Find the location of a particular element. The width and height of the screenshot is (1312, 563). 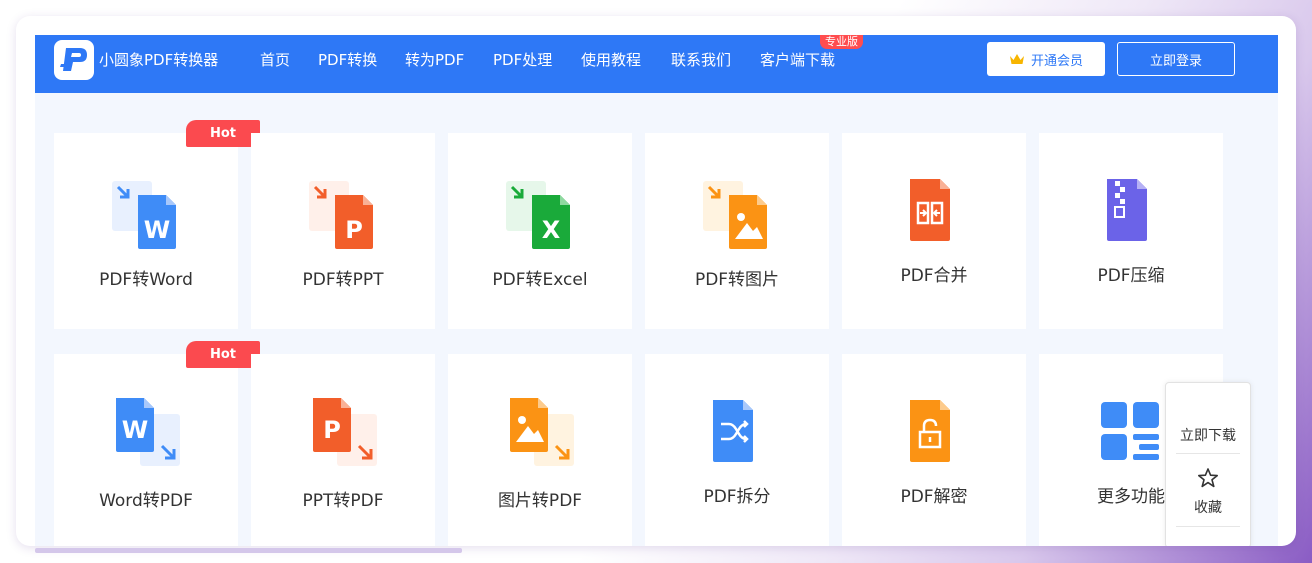

tool-label: 图片转PDF is located at coordinates (540, 501).